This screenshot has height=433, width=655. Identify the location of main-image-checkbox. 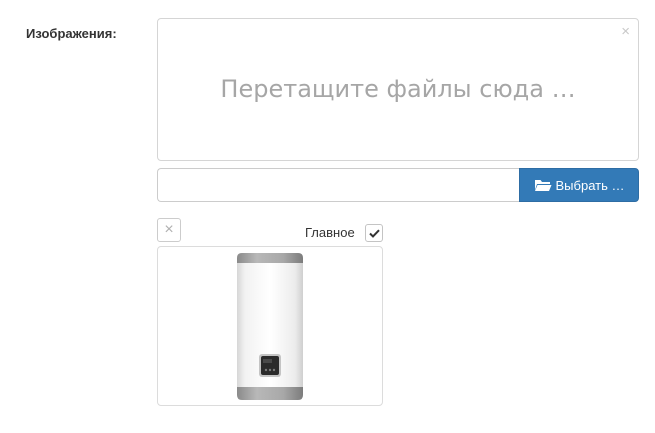
(374, 233).